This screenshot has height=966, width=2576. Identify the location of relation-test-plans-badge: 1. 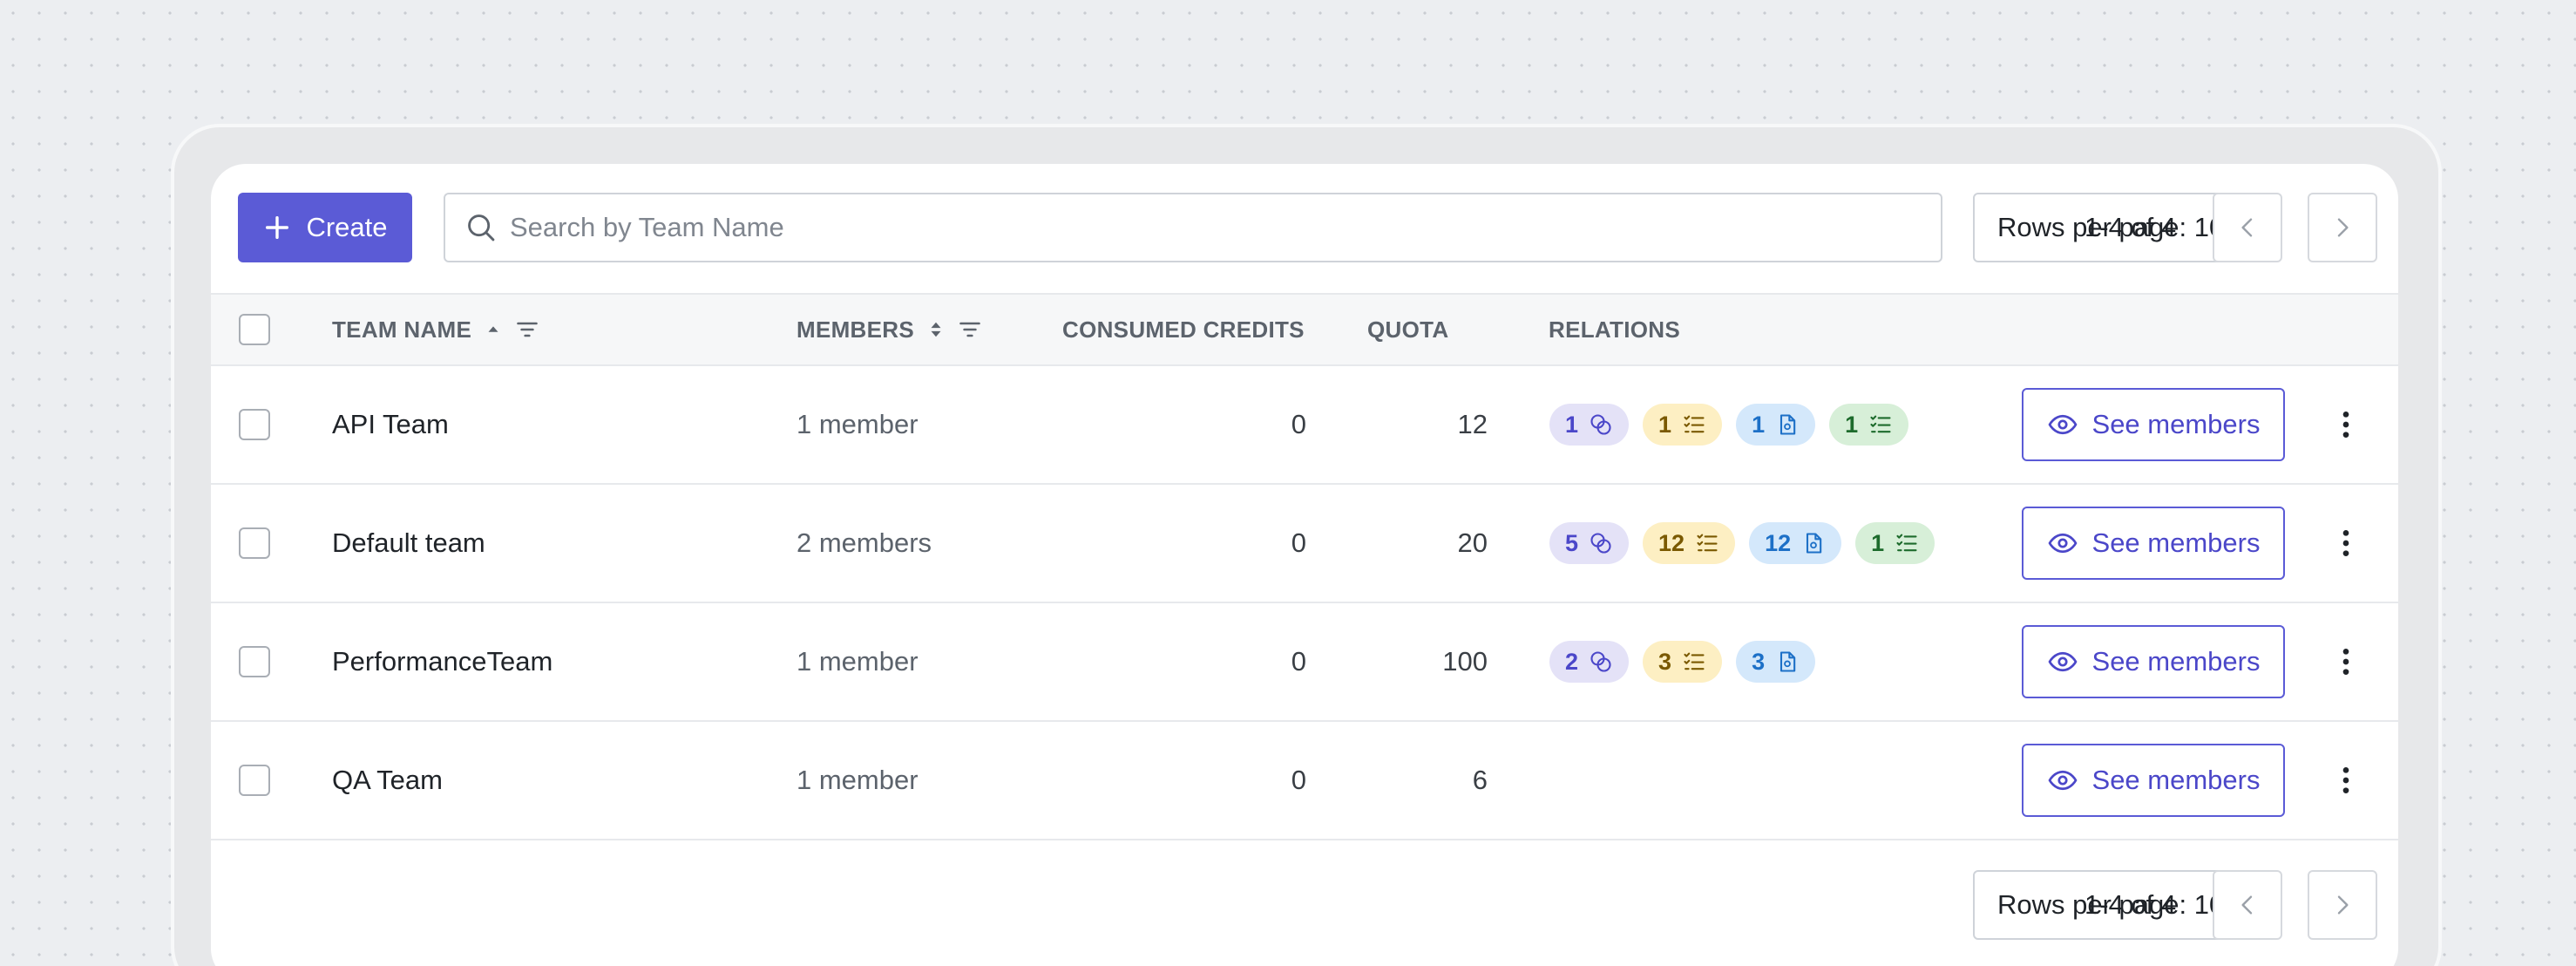
(1683, 425).